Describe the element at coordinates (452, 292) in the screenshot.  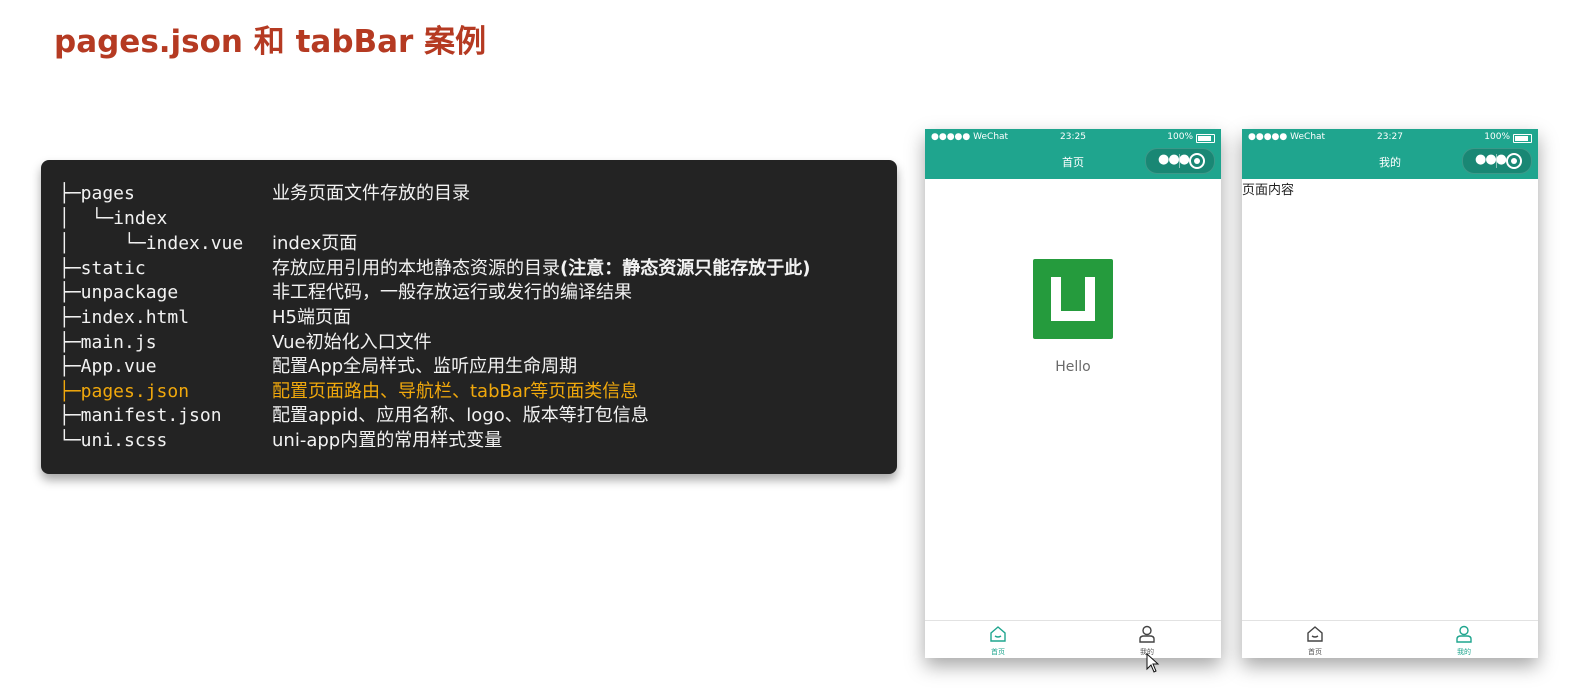
I see `tree-desc: 非工程代码，一般存放运行或发行的编译结果` at that location.